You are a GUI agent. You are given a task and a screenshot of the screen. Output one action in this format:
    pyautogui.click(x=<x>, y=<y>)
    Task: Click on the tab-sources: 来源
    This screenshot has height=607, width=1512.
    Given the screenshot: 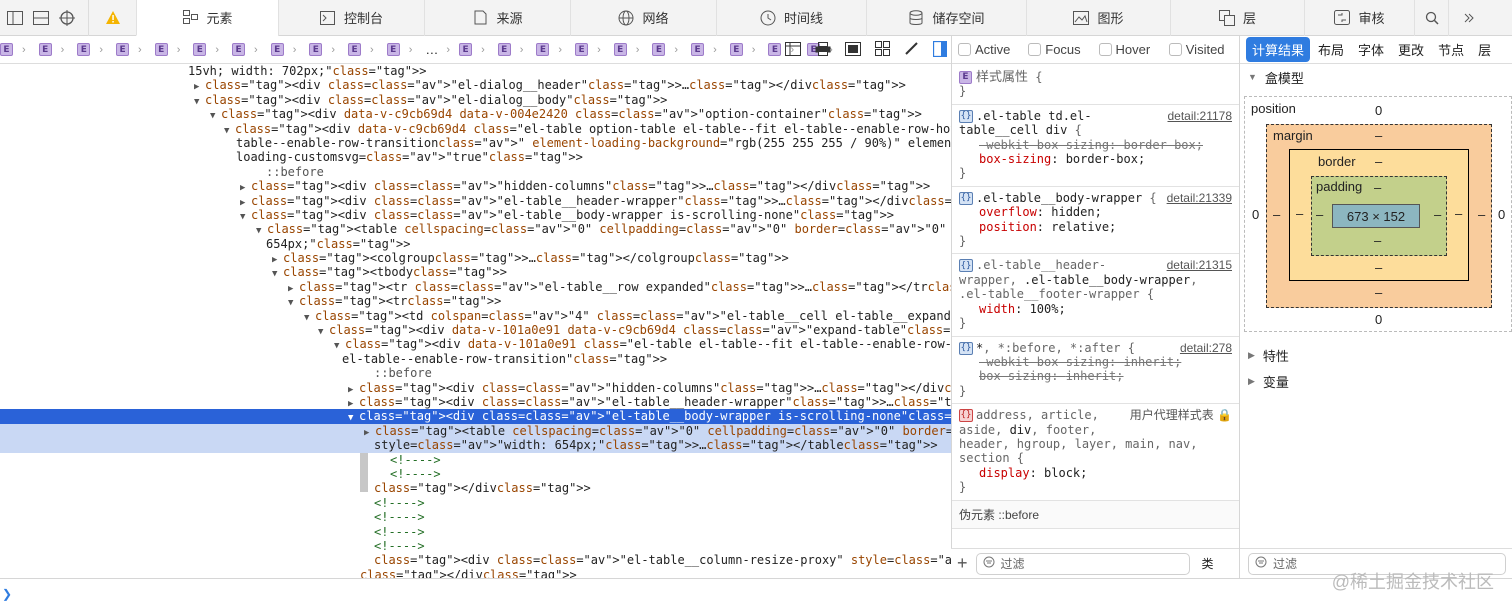 What is the action you would take?
    pyautogui.click(x=497, y=18)
    